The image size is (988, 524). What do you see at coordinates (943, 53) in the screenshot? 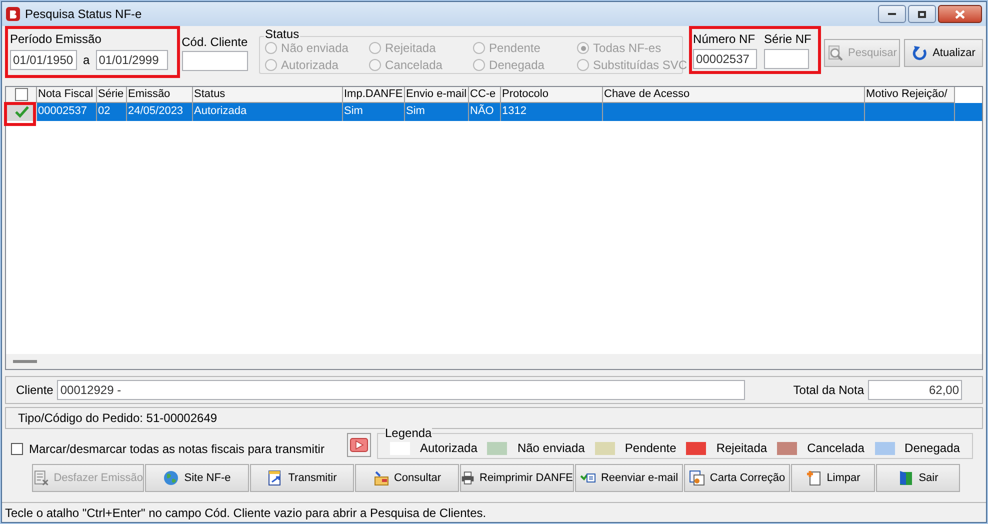
I see `toolbar-button: Atualizar` at bounding box center [943, 53].